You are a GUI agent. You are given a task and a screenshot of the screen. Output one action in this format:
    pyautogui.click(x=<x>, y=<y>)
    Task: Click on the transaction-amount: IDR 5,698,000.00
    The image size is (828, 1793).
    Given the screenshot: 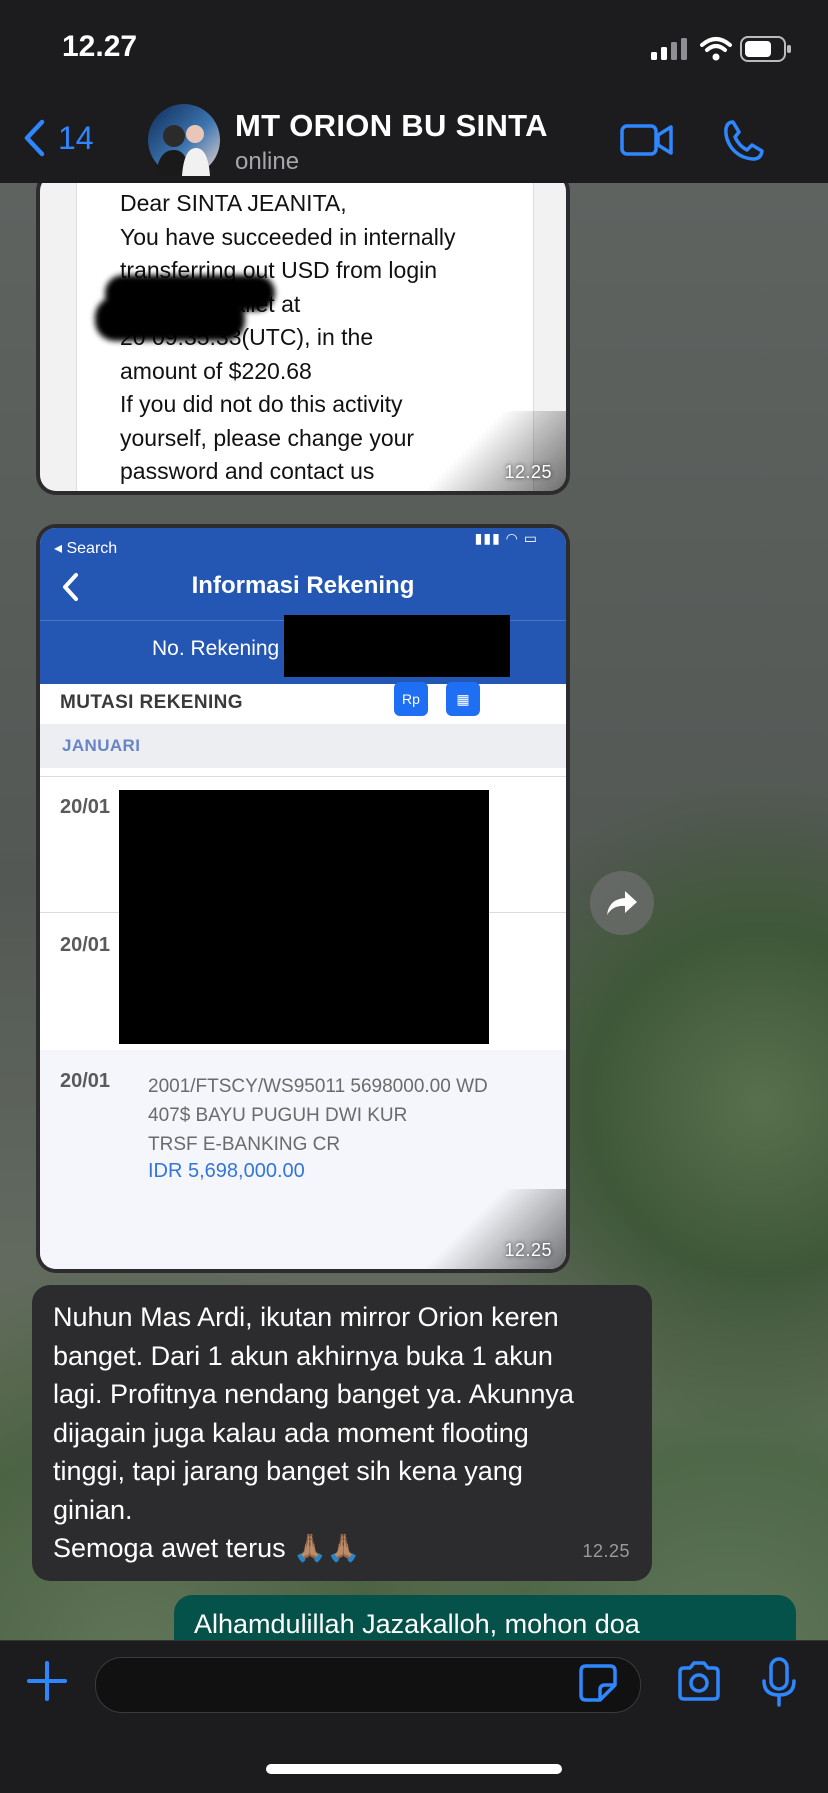 What is the action you would take?
    pyautogui.click(x=226, y=1171)
    